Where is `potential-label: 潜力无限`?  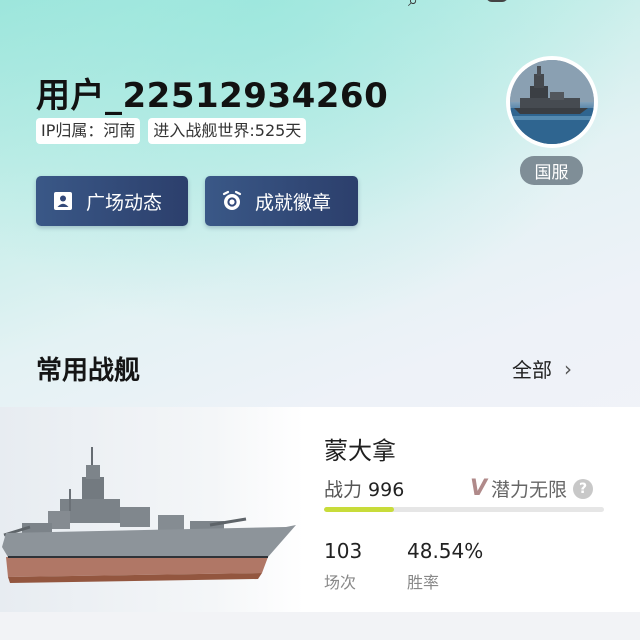
potential-label: 潜力无限 is located at coordinates (529, 490).